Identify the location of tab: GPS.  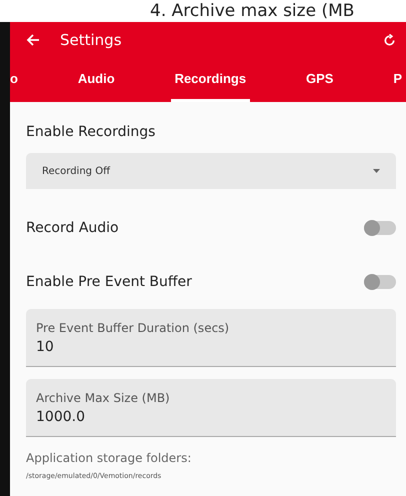
(320, 80).